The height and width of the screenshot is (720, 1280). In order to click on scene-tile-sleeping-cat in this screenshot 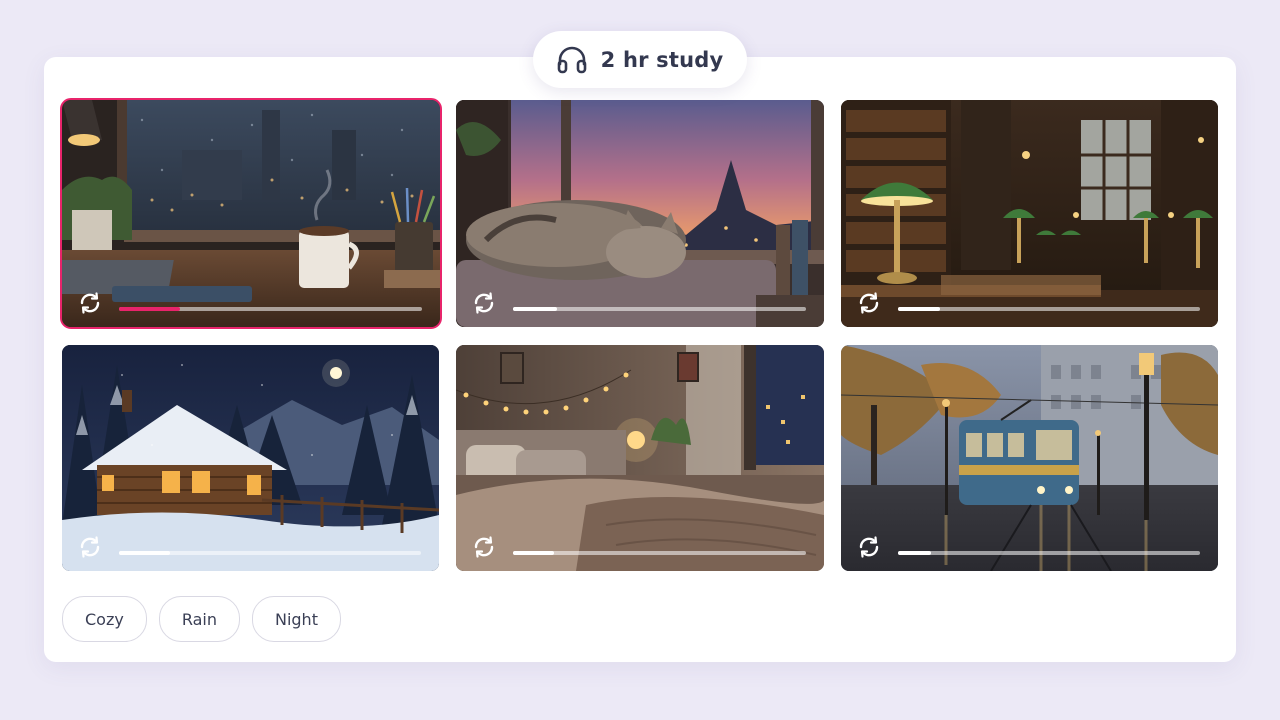, I will do `click(640, 213)`.